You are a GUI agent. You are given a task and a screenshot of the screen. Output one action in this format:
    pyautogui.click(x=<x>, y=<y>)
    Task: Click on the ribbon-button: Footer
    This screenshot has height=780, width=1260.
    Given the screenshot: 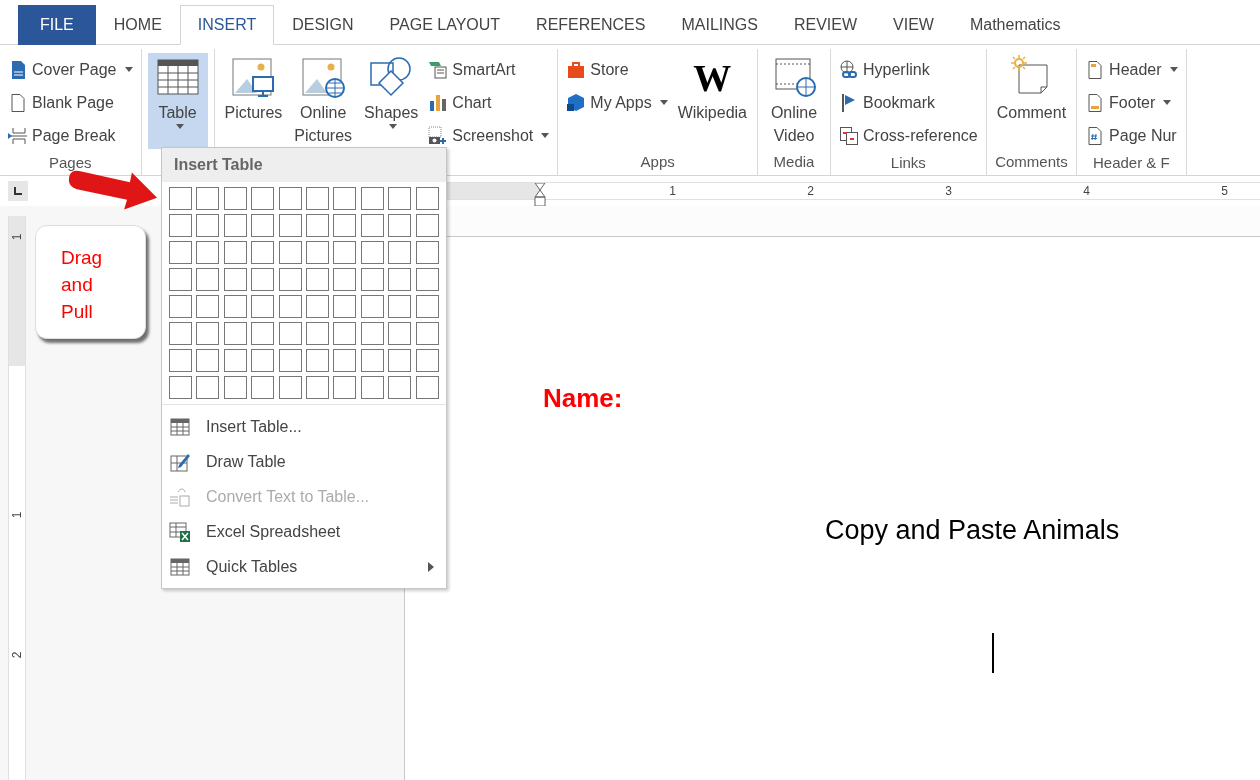 What is the action you would take?
    pyautogui.click(x=1131, y=102)
    